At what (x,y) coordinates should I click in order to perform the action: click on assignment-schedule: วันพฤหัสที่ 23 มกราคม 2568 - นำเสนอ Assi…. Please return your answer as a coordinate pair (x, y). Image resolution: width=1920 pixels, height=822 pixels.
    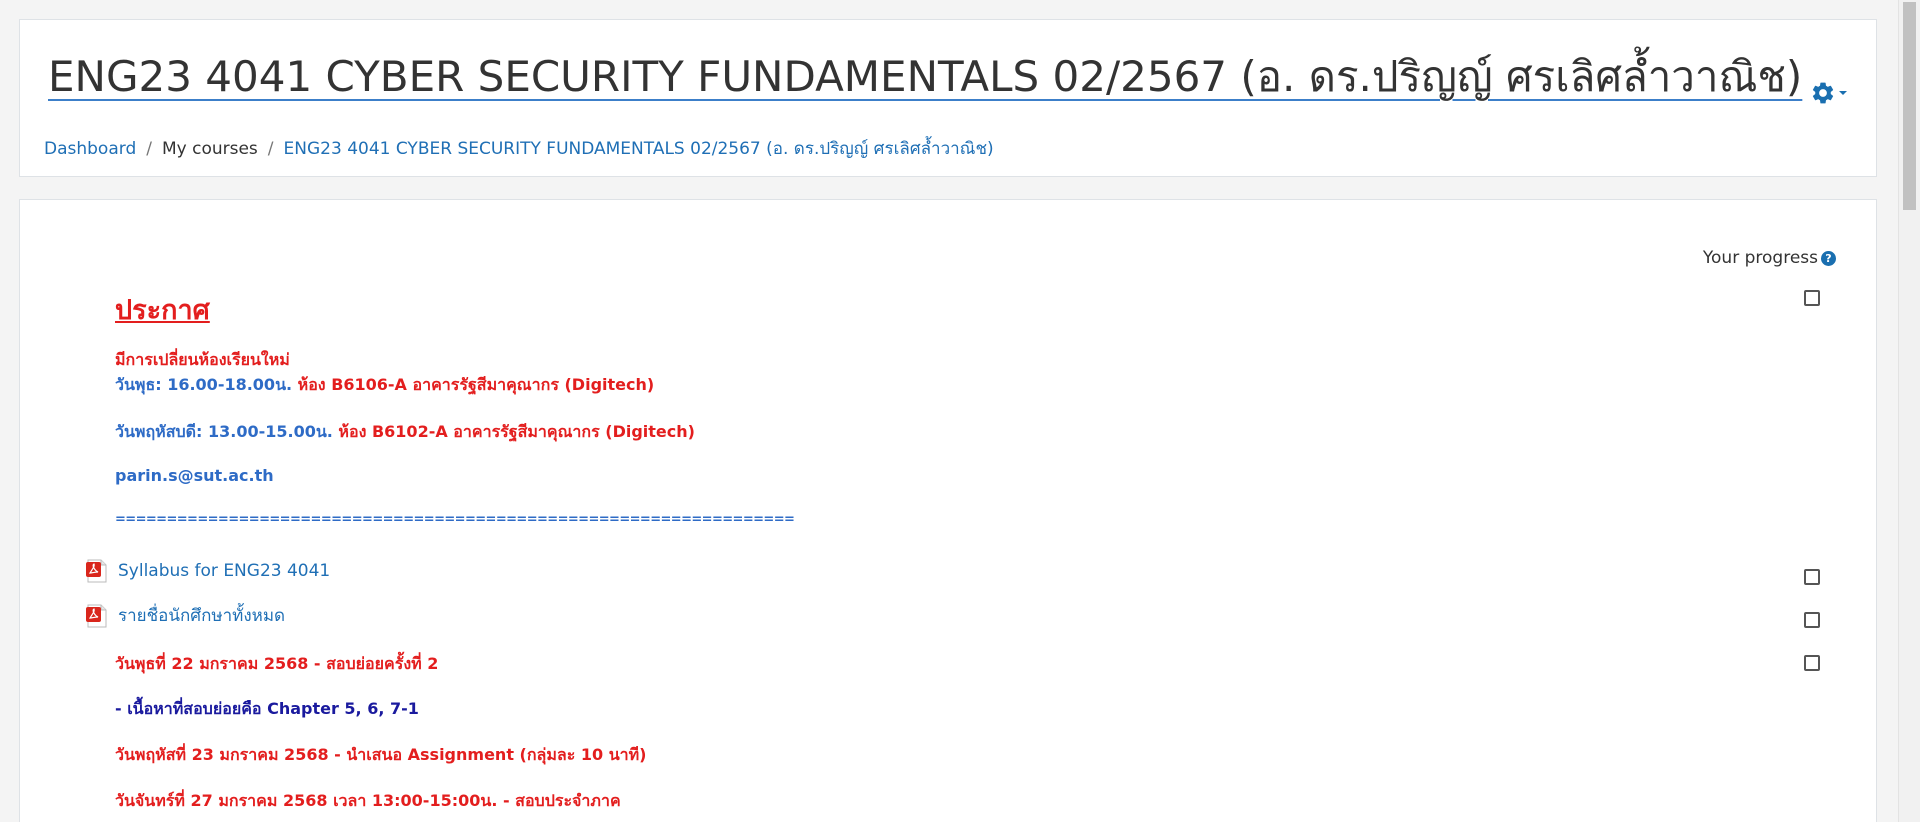
    Looking at the image, I should click on (381, 754).